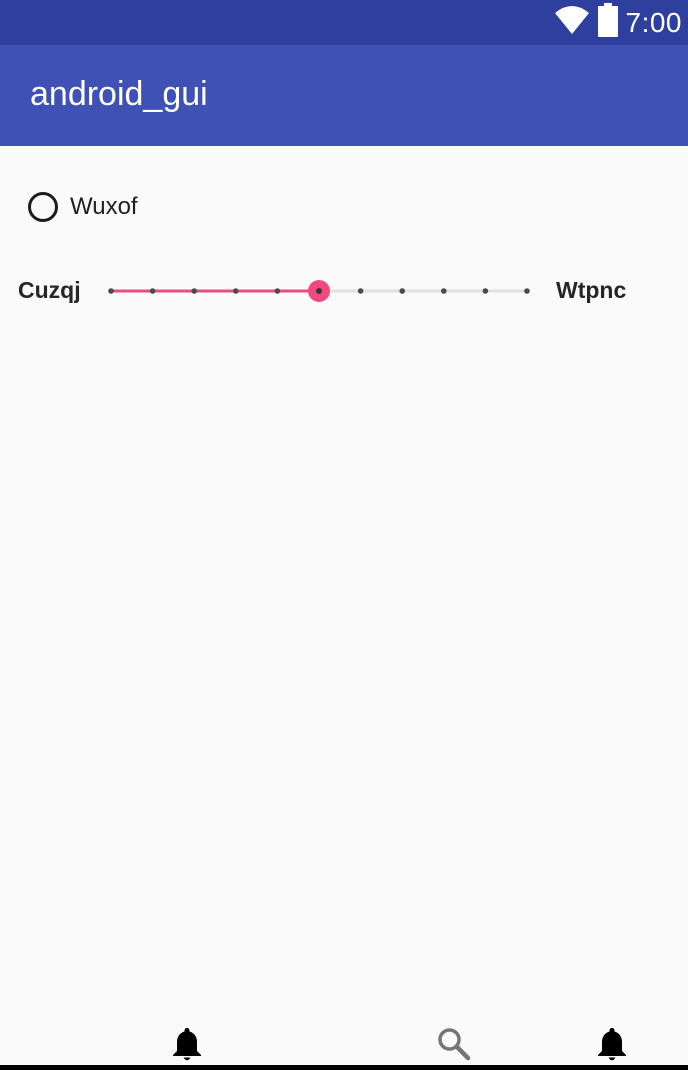 The width and height of the screenshot is (688, 1070). I want to click on status-time: 7:00, so click(653, 22).